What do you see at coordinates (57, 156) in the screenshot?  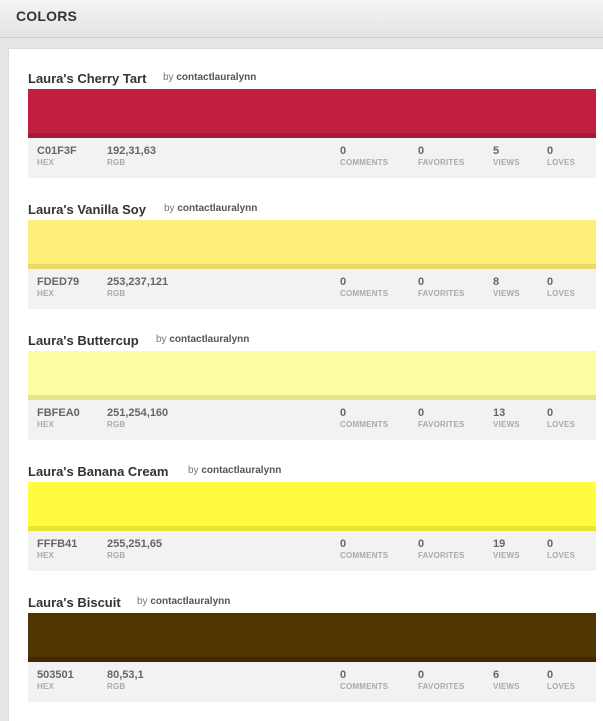 I see `hex-stat: C01F3F HEX` at bounding box center [57, 156].